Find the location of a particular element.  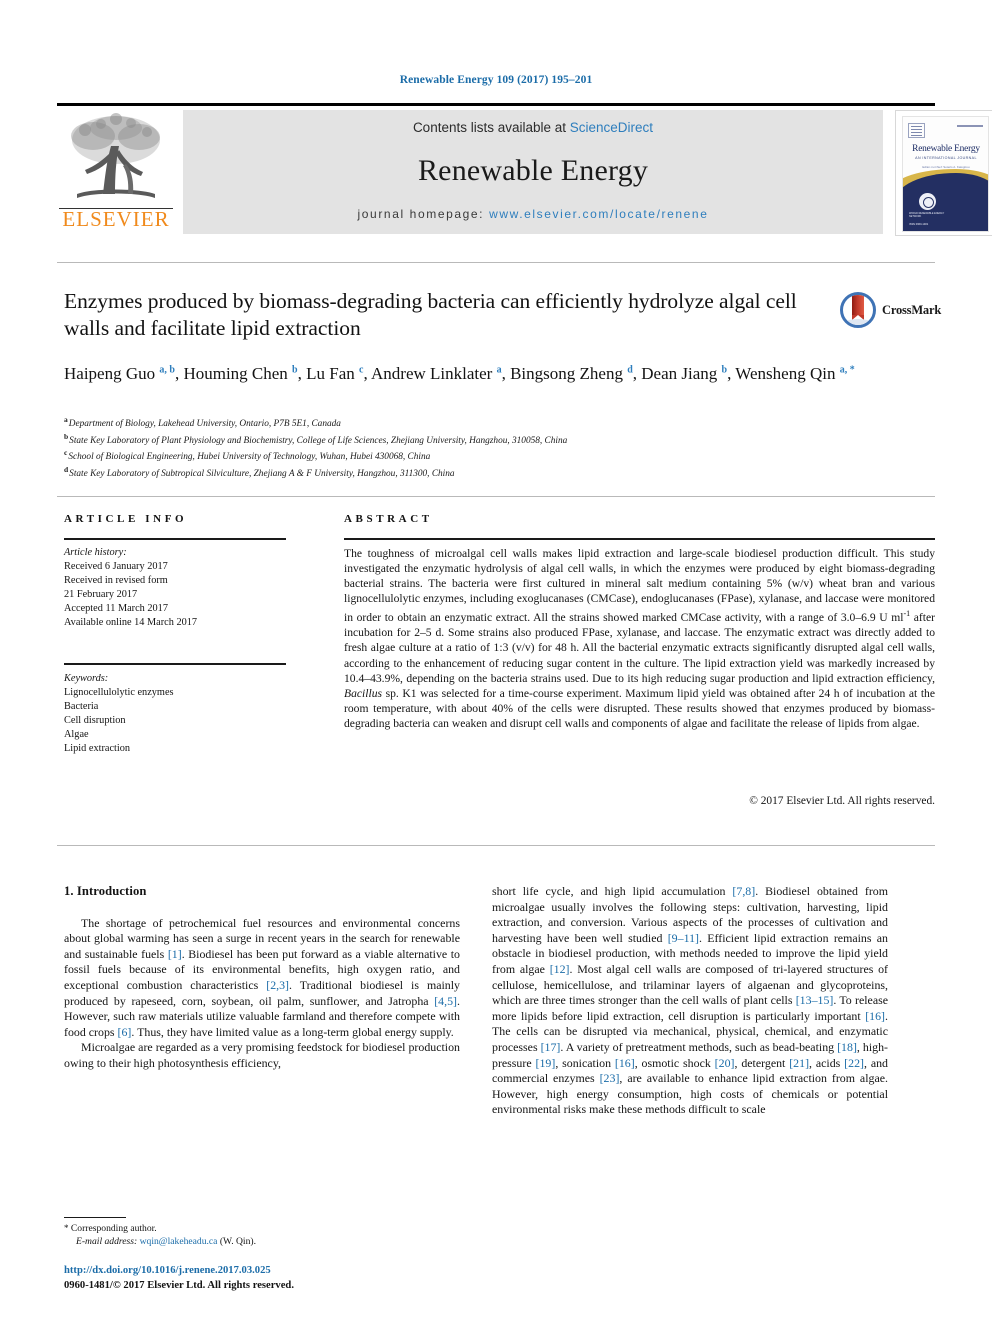

author-entry: Haipeng Guo a, b, is located at coordinates (124, 373).